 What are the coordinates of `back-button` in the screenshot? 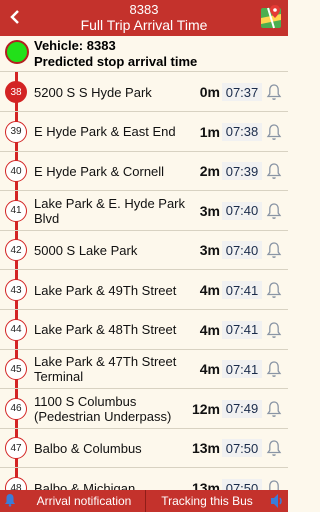 It's located at (15, 17).